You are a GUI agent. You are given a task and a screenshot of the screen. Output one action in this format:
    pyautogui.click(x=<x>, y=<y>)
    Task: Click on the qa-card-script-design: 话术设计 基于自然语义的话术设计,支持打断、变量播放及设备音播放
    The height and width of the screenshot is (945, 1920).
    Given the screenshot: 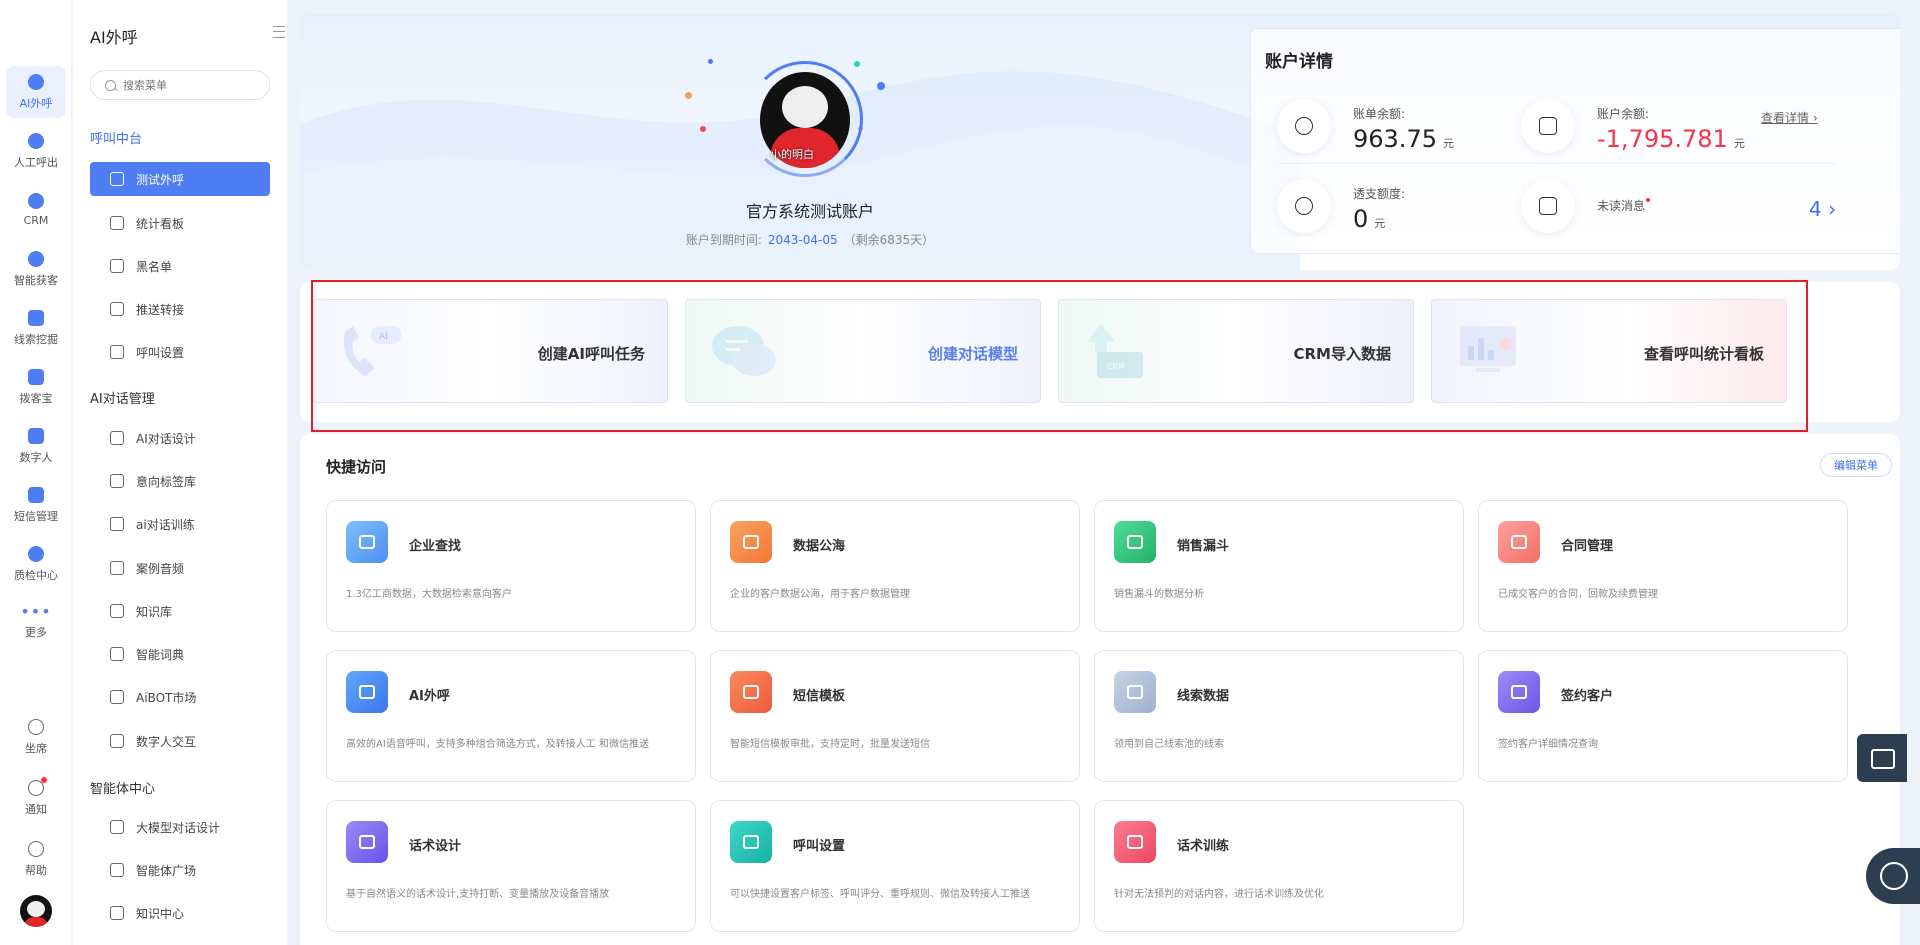 What is the action you would take?
    pyautogui.click(x=511, y=866)
    